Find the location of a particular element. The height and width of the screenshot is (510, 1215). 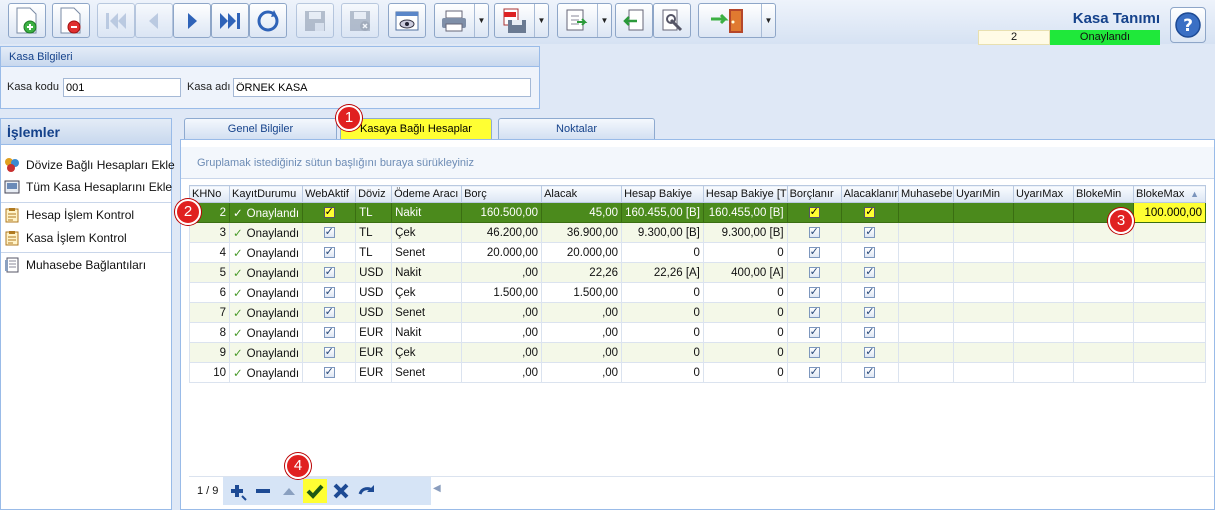

cell-doviz: EUR is located at coordinates (374, 332).